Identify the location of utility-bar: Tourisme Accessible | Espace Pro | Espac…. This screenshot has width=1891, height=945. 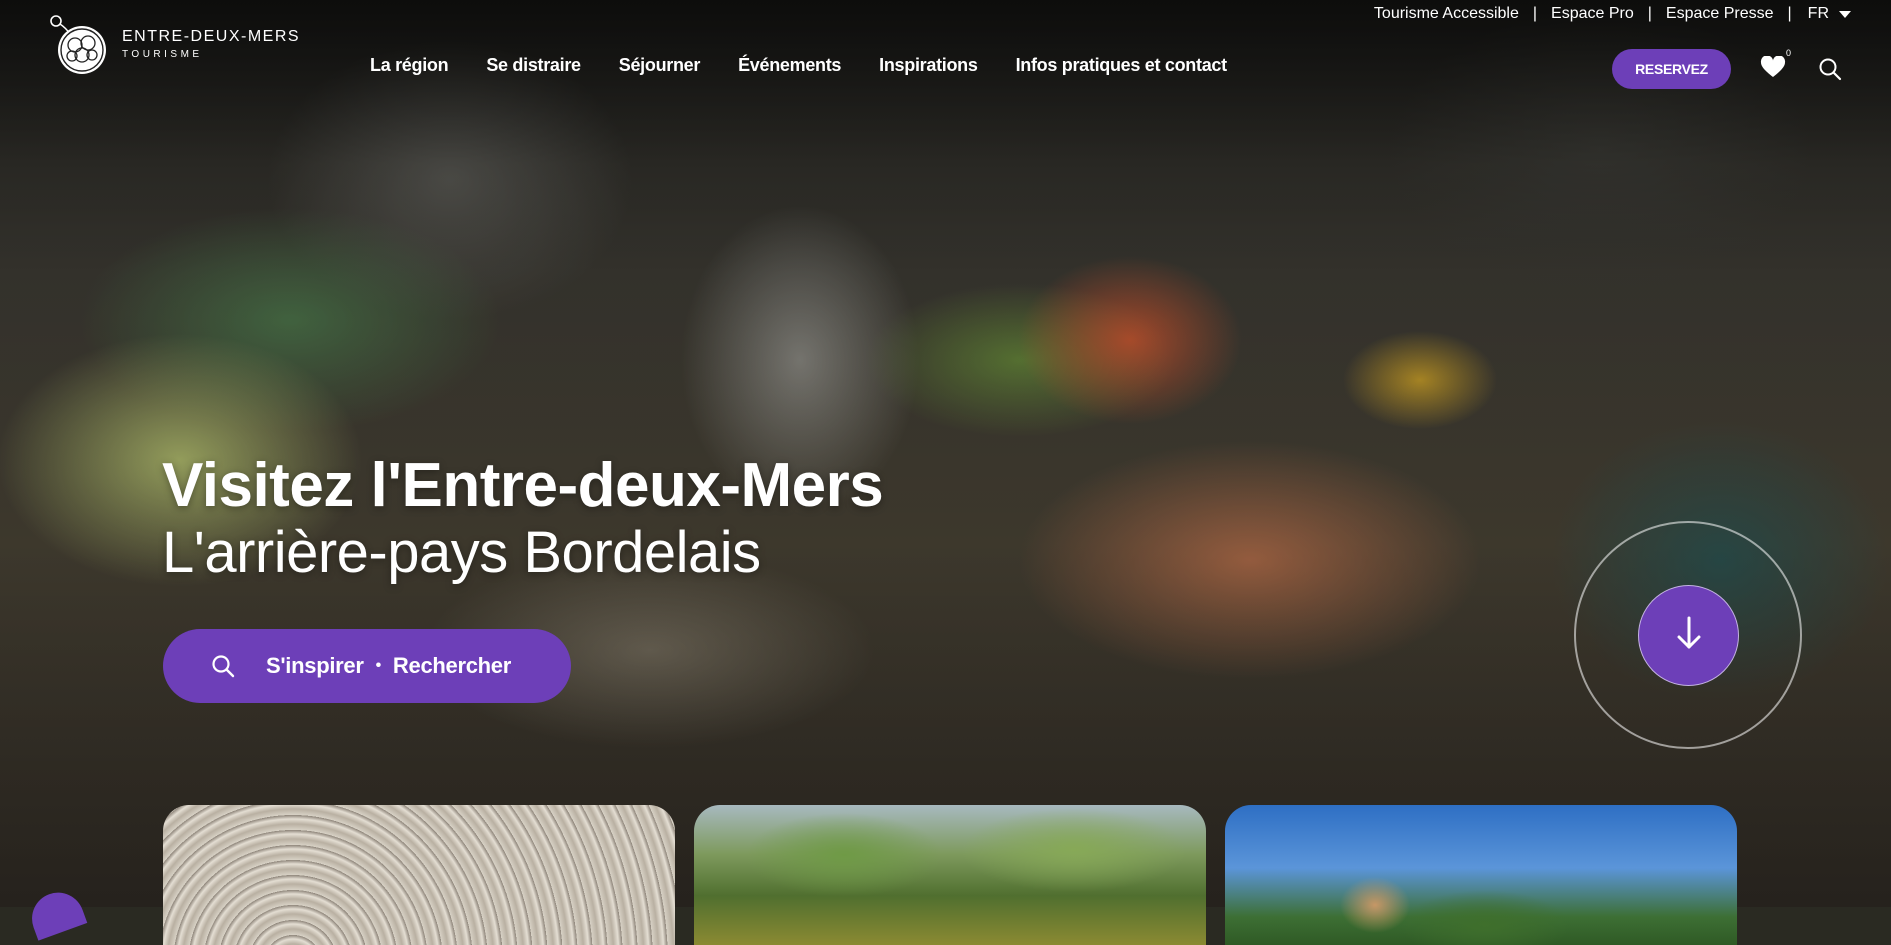
(1612, 14).